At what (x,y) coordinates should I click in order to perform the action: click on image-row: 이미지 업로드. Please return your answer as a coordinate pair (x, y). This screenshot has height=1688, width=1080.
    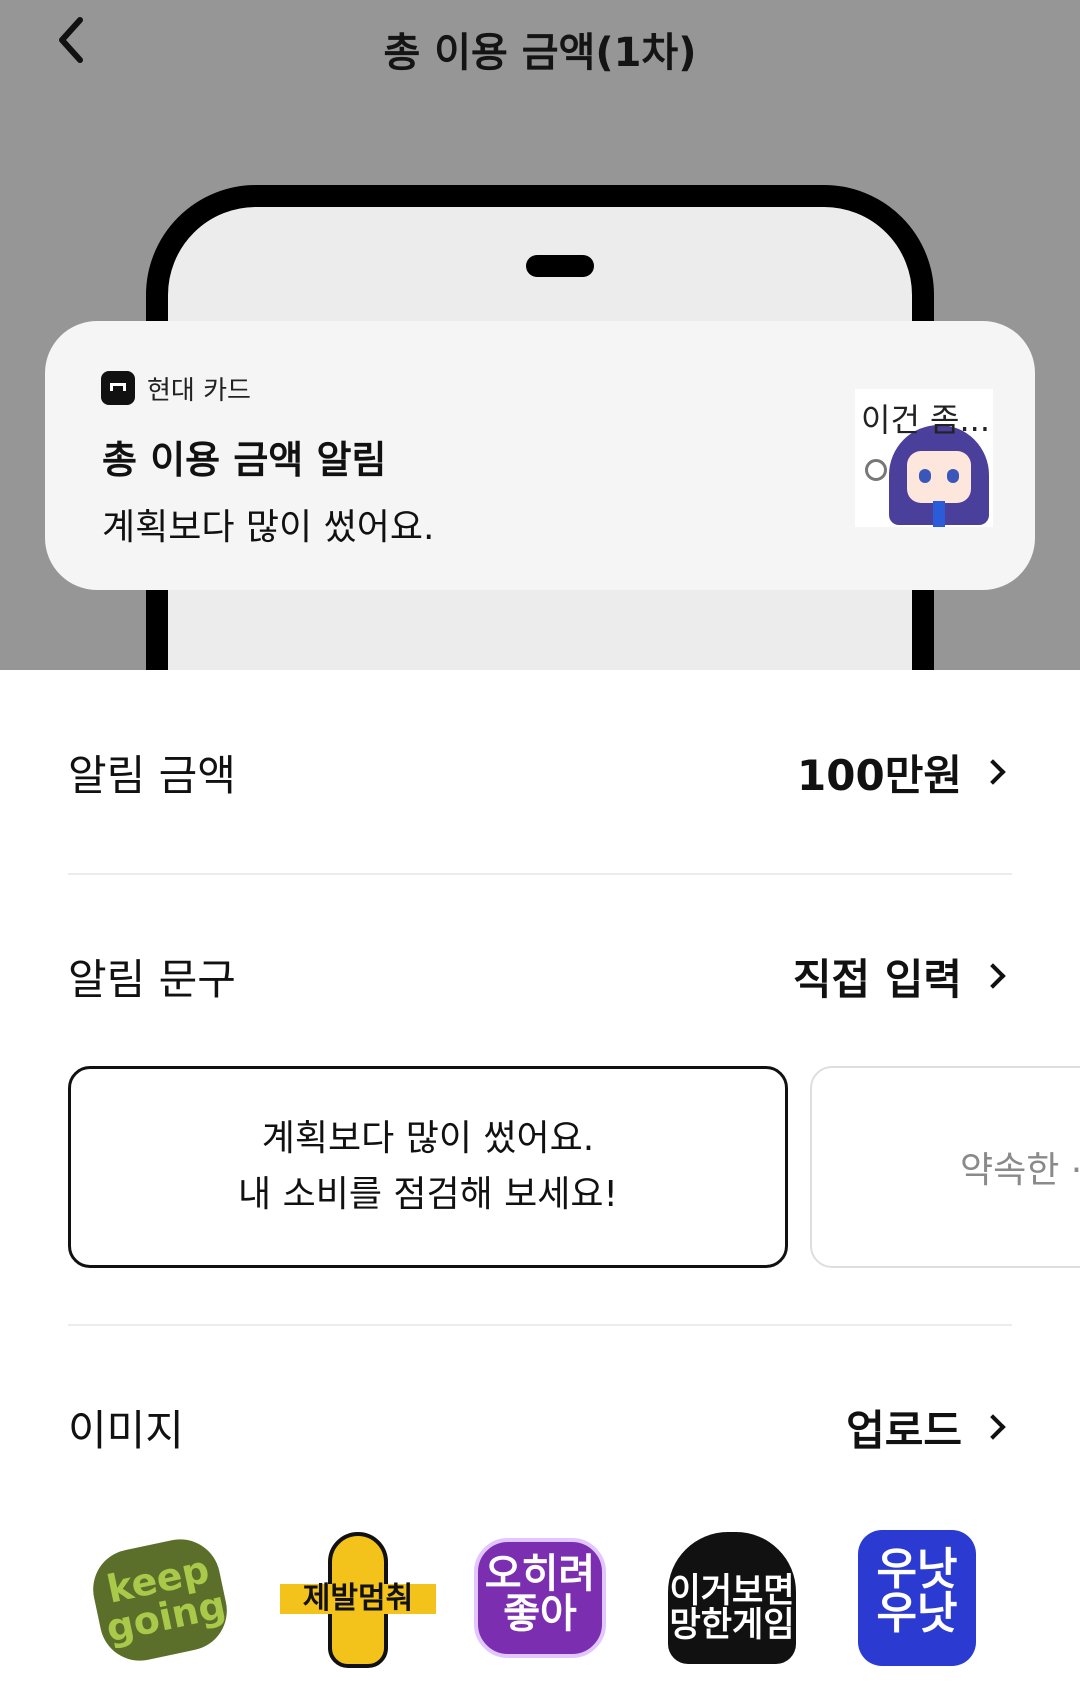
    Looking at the image, I should click on (540, 1427).